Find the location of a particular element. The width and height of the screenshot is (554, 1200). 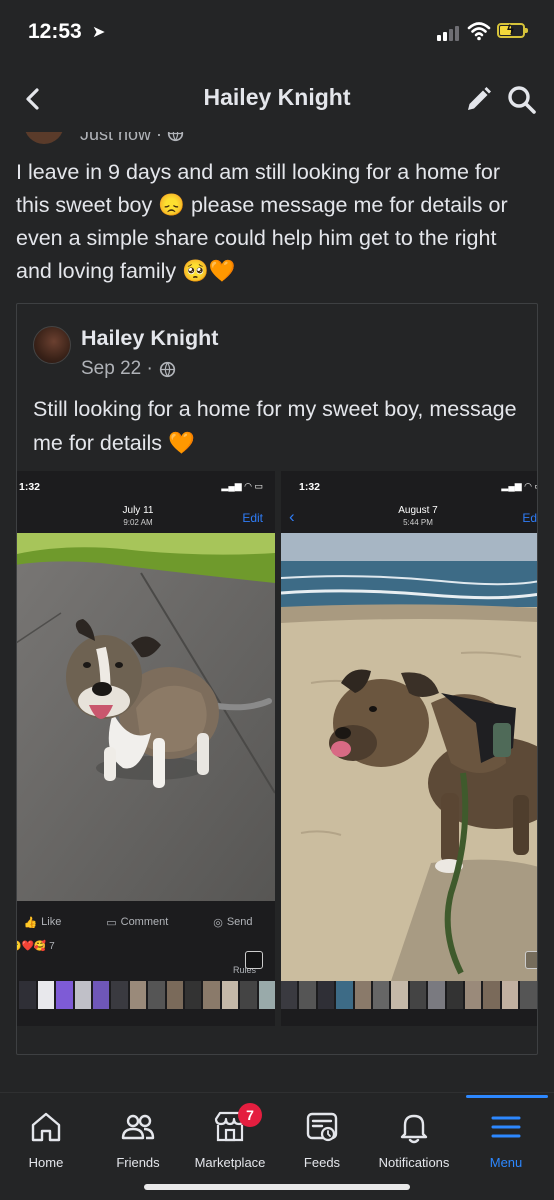

screenshot-date: July 11 is located at coordinates (138, 510).